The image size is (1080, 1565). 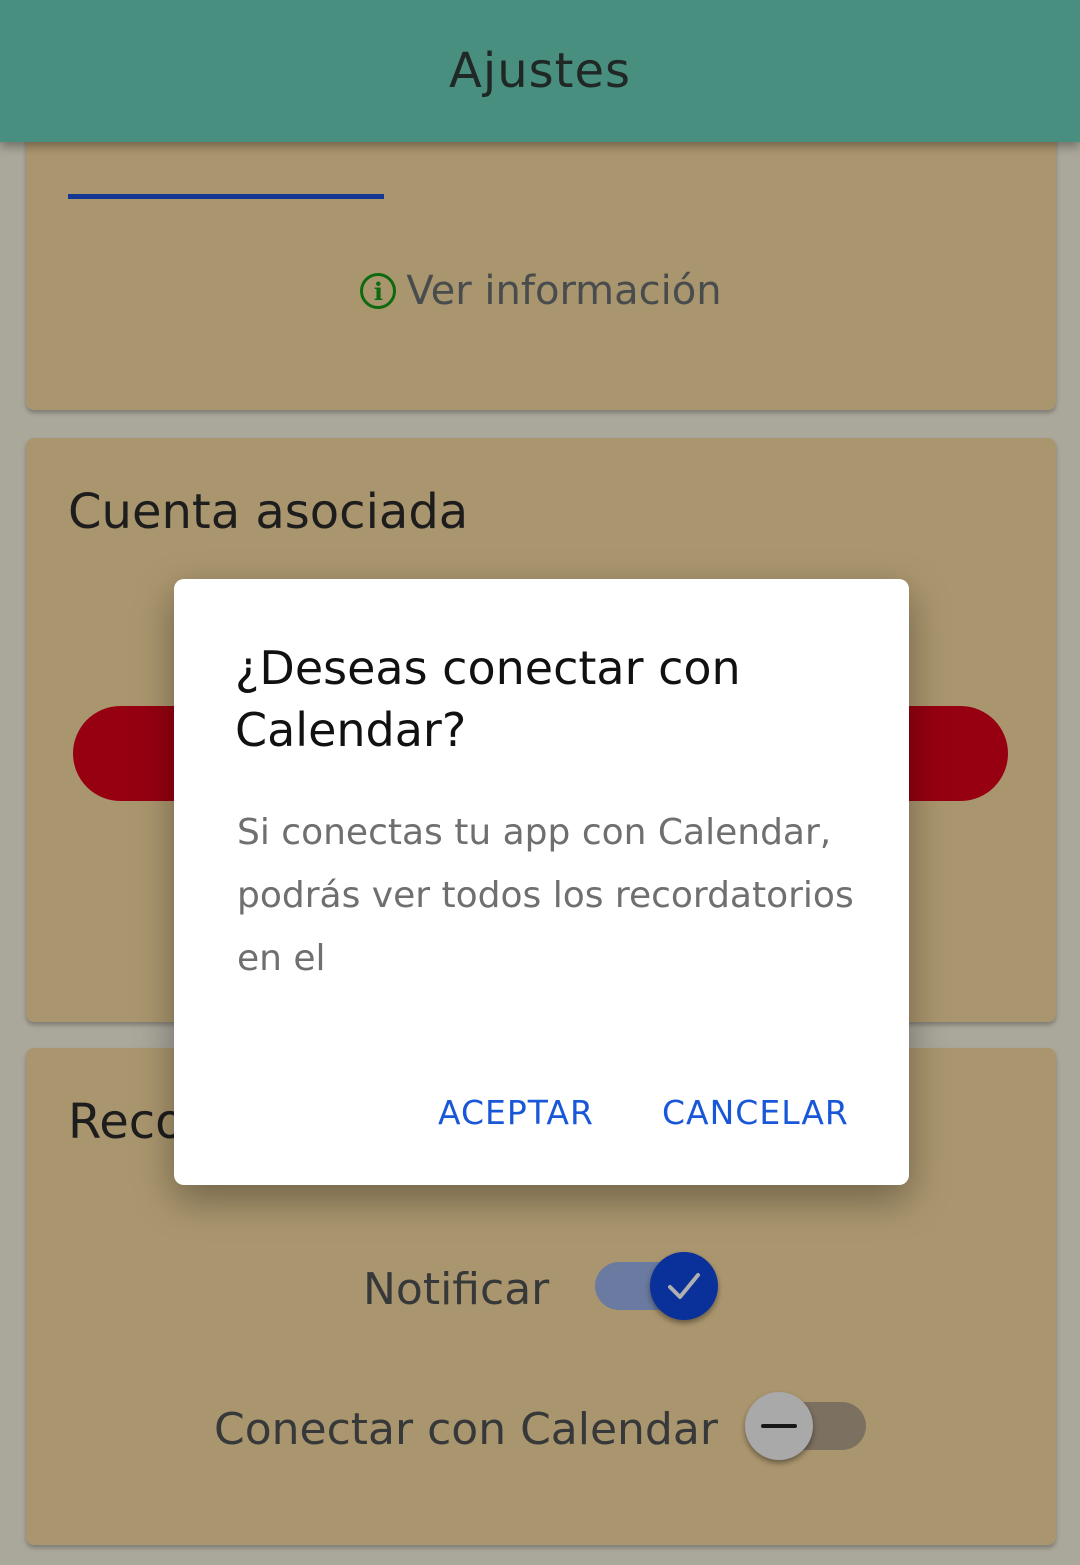 What do you see at coordinates (488, 699) in the screenshot?
I see `dialog-title: ¿Deseas conectar con Calendar?` at bounding box center [488, 699].